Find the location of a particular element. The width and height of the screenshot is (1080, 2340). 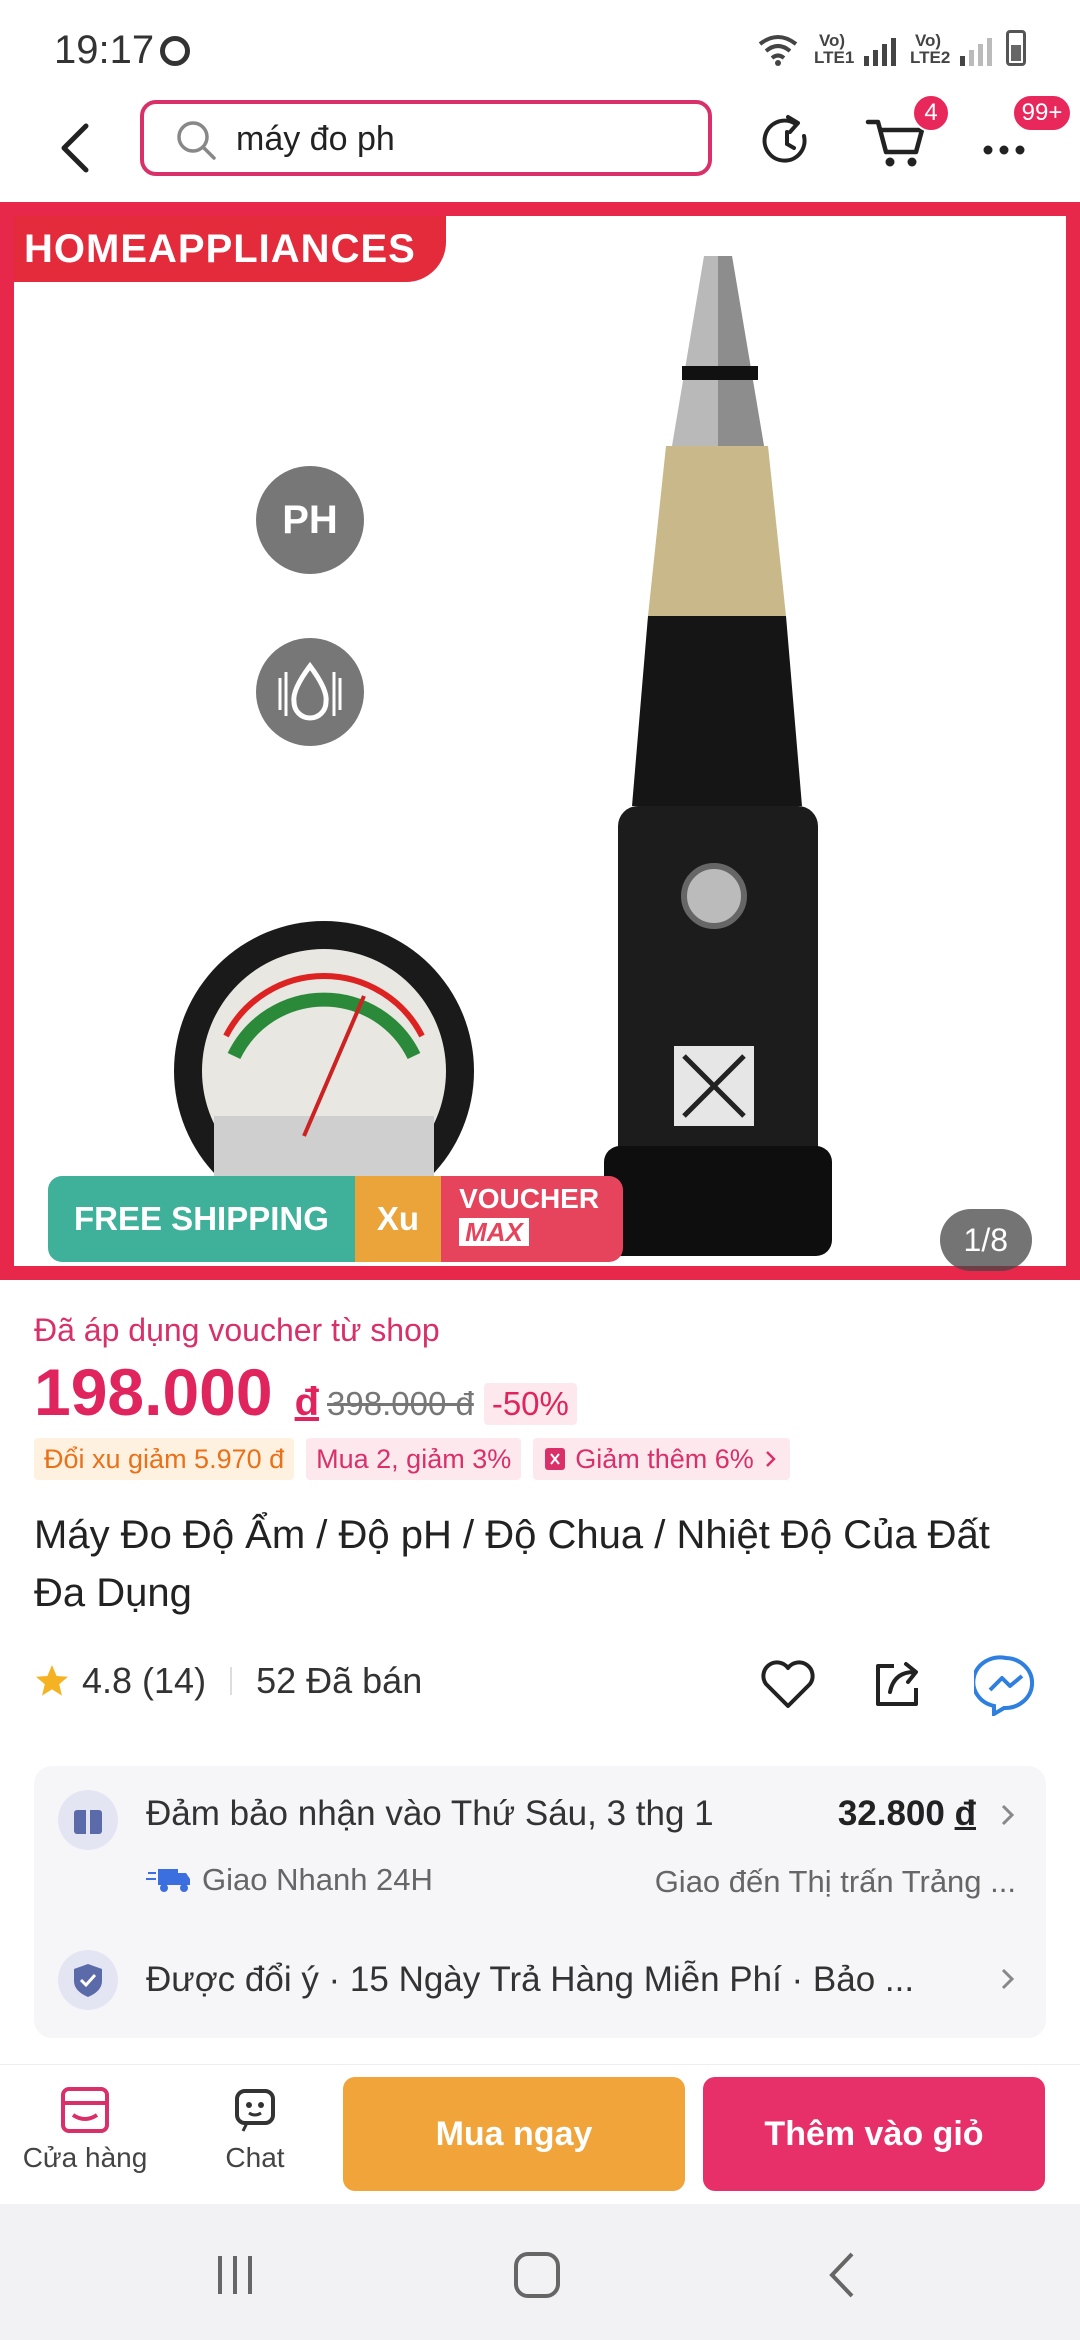

more-button: 99+ is located at coordinates (1022, 135).